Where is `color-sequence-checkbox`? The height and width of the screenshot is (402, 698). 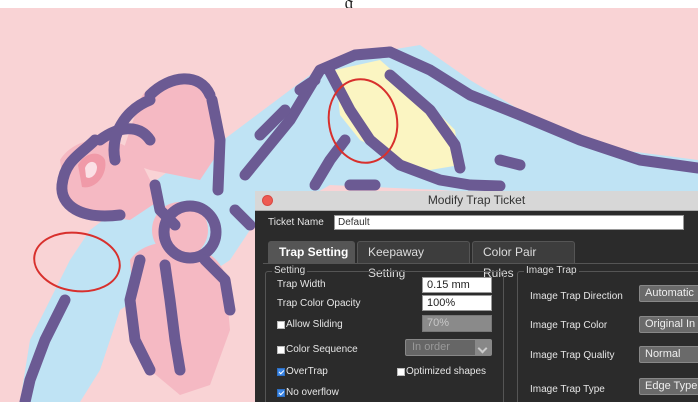 color-sequence-checkbox is located at coordinates (281, 350).